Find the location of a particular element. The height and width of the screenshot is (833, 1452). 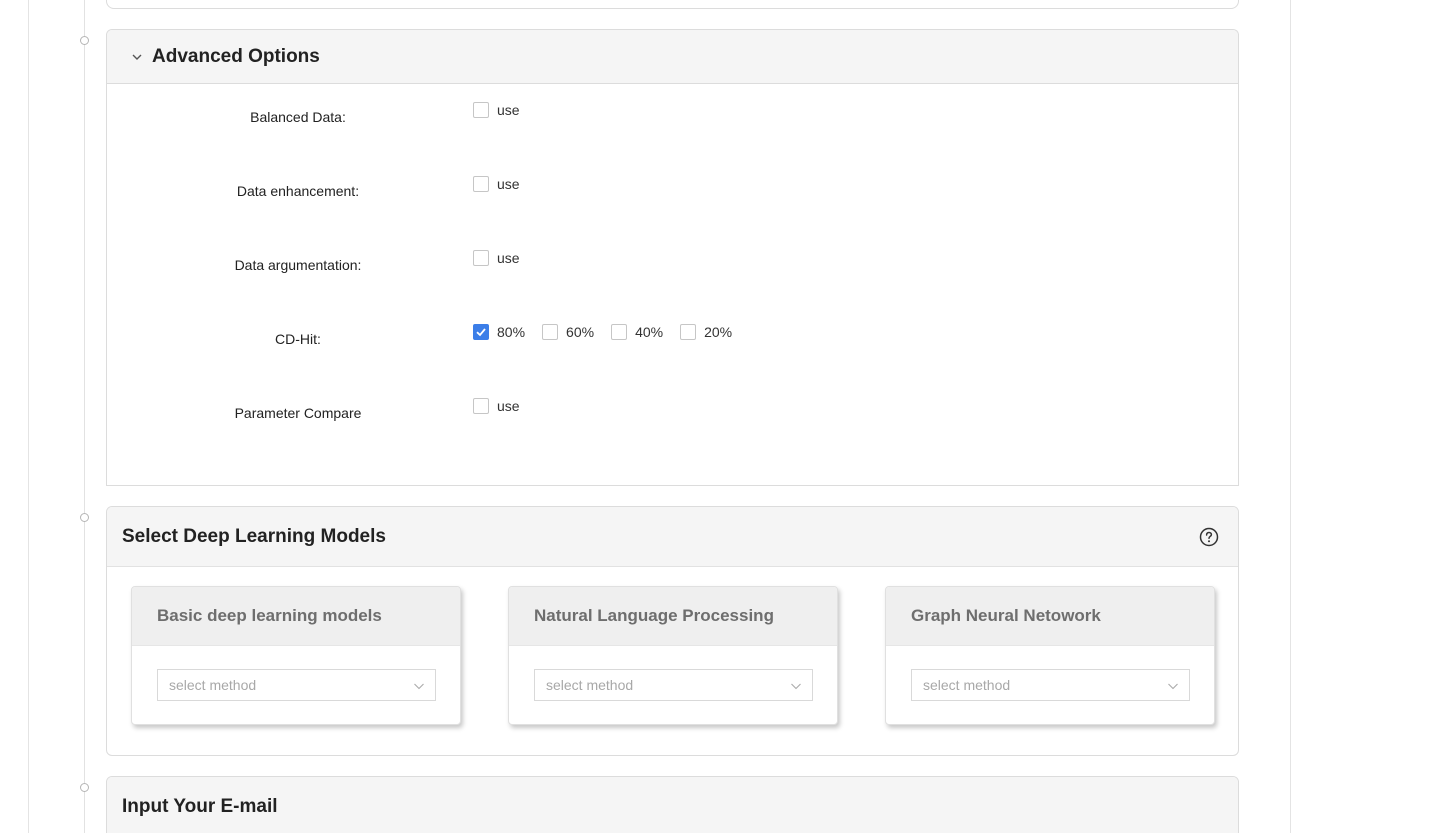

cd-hit-option-80: 80% is located at coordinates (499, 332).